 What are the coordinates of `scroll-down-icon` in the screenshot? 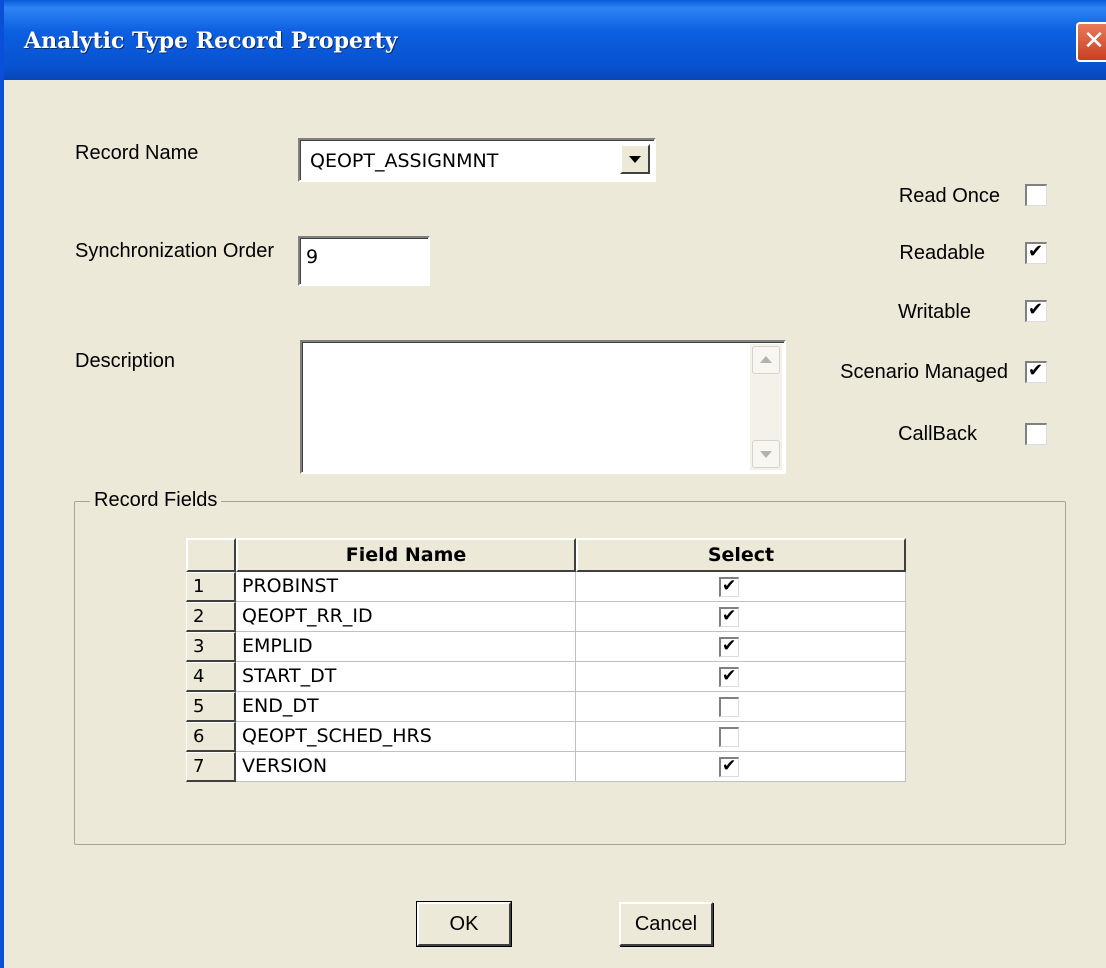 It's located at (766, 454).